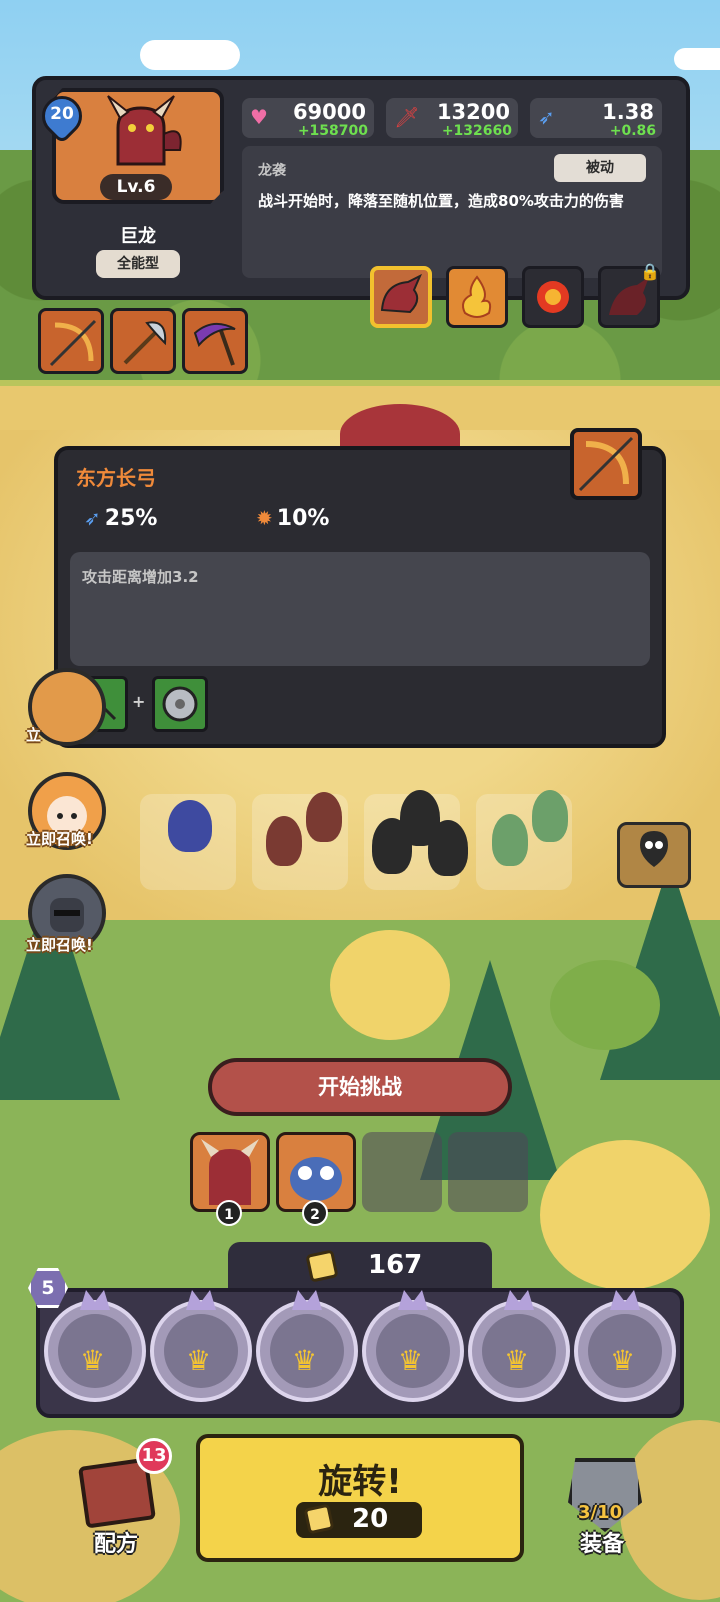 The height and width of the screenshot is (1602, 720). I want to click on skill-icon-fireball, so click(553, 297).